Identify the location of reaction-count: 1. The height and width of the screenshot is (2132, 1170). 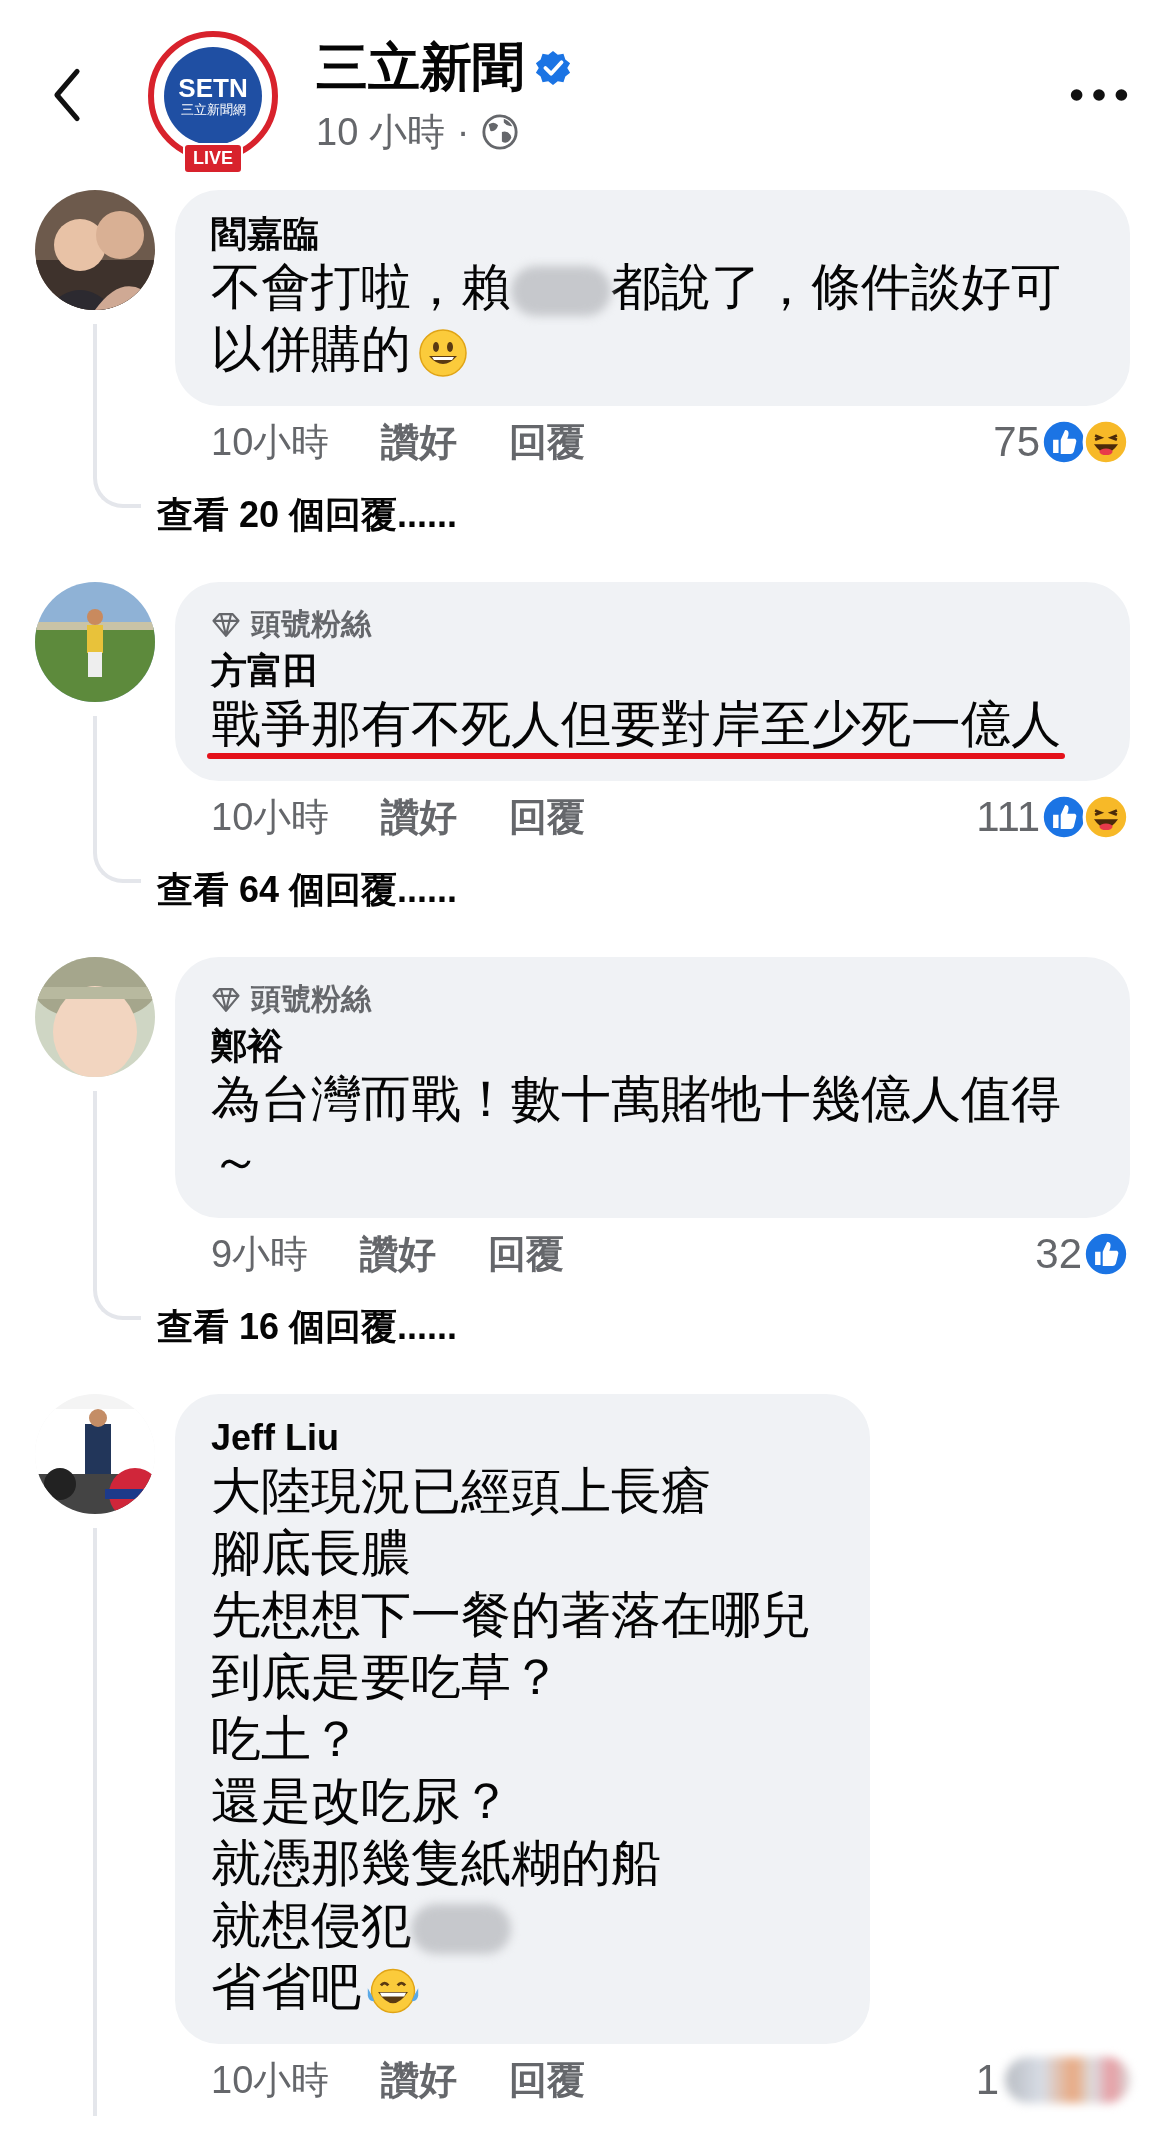
(987, 2080).